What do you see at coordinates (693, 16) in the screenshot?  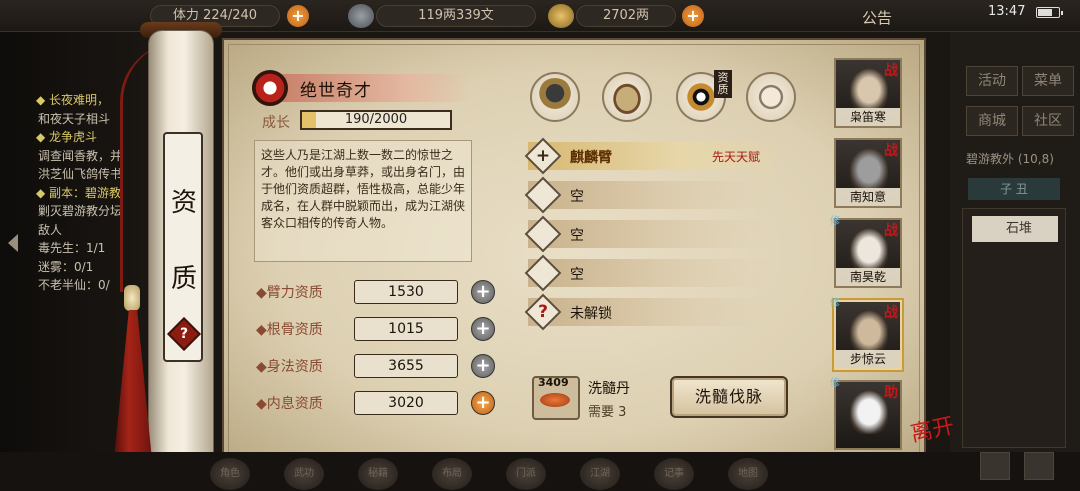 I see `add-gold-button: +` at bounding box center [693, 16].